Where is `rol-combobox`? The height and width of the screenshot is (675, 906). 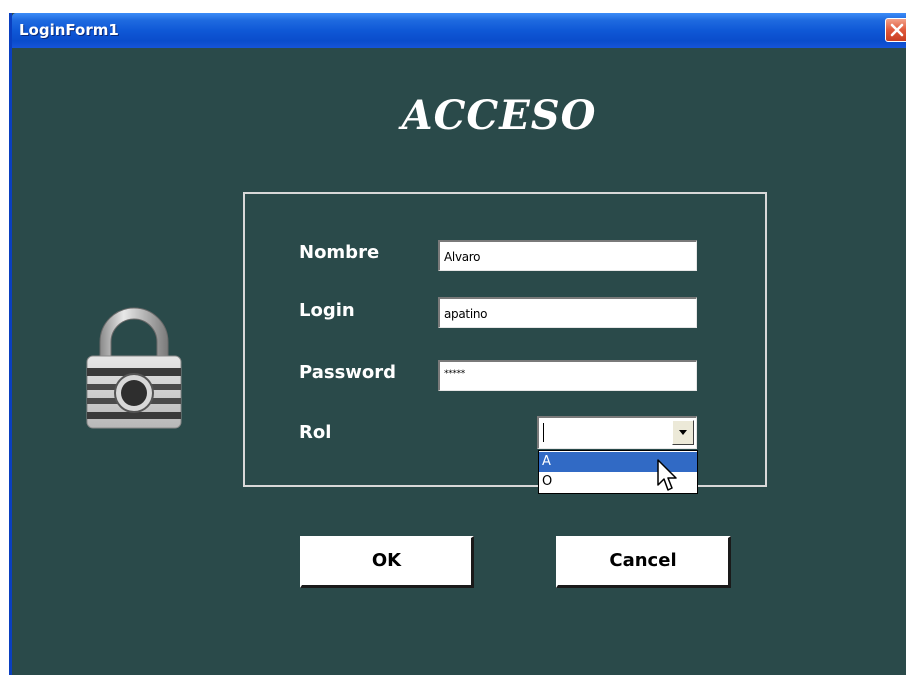 rol-combobox is located at coordinates (617, 432).